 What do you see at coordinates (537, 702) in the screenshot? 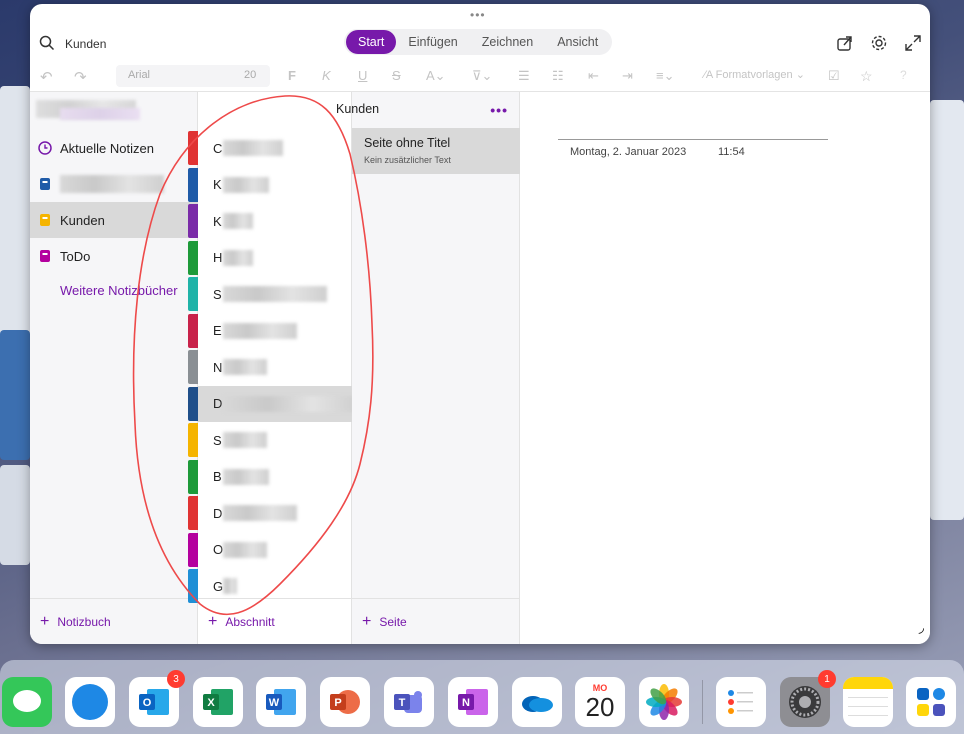
I see `onedrive-app-icon` at bounding box center [537, 702].